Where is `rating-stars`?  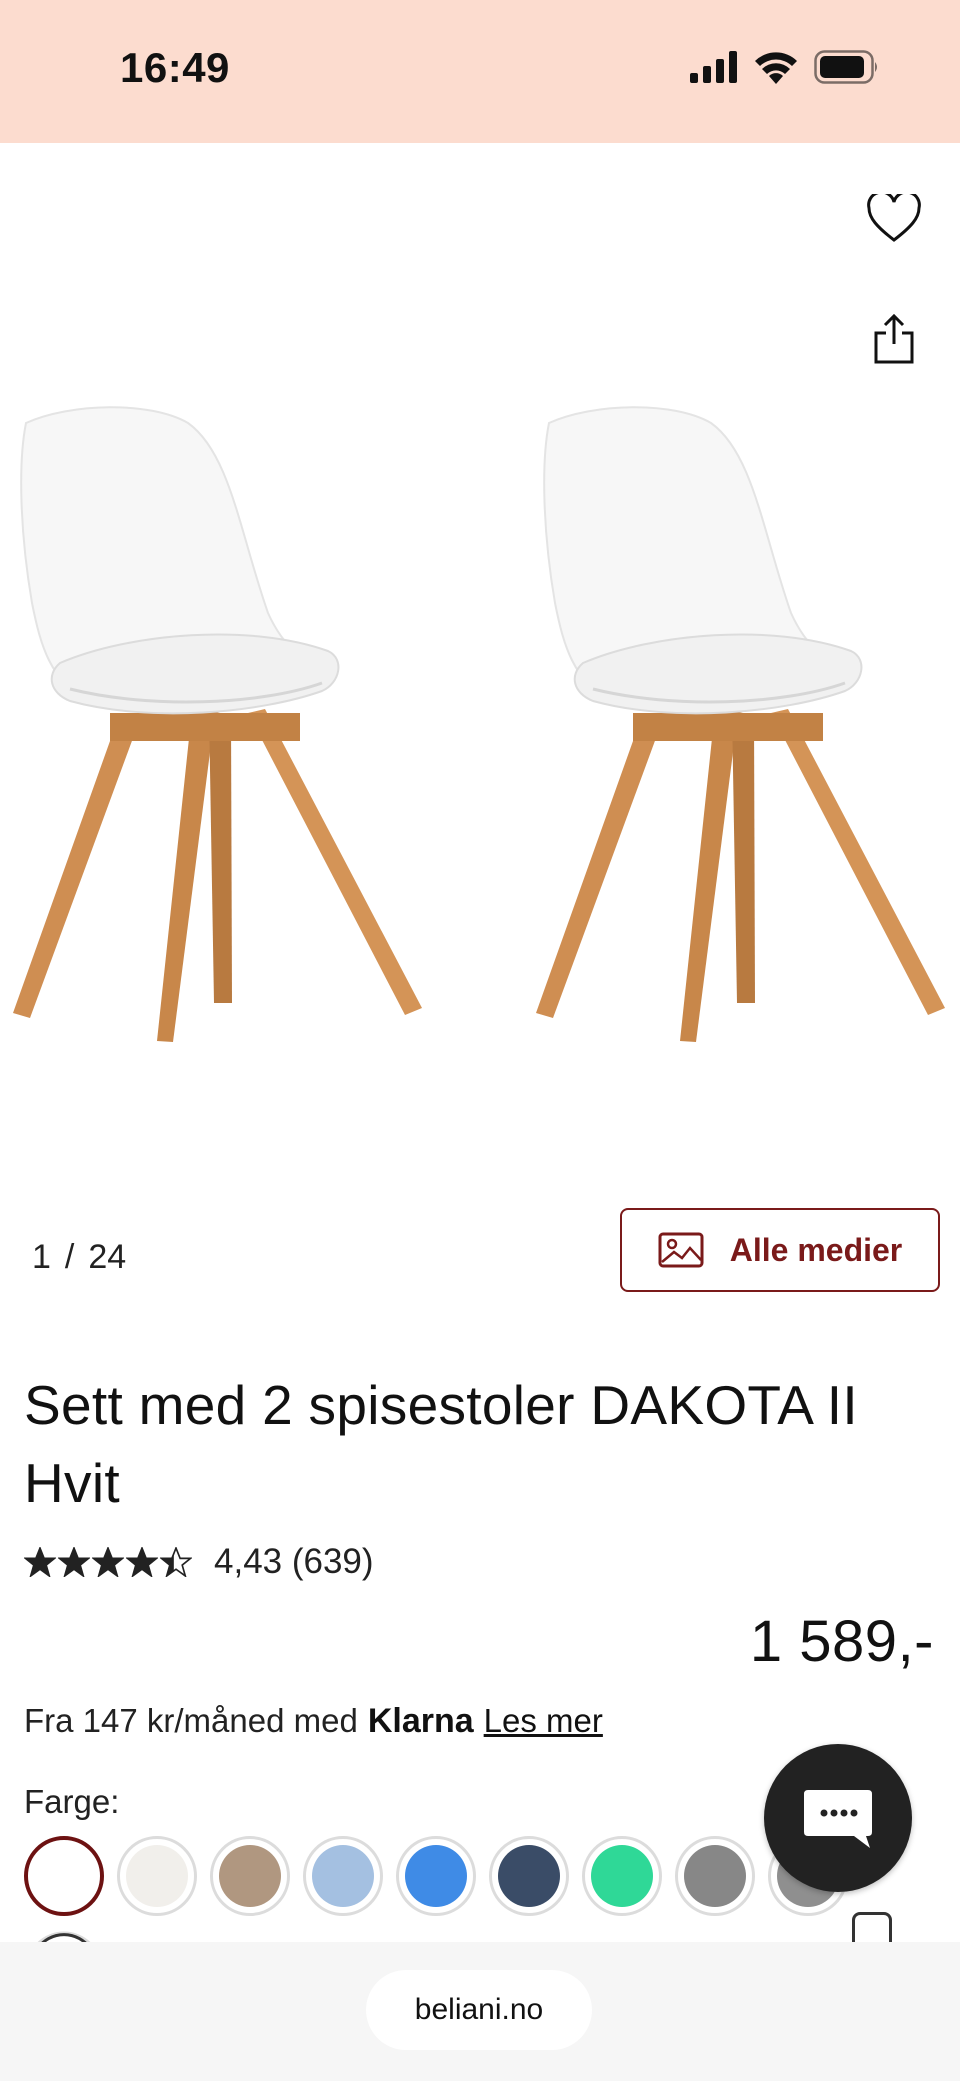 rating-stars is located at coordinates (108, 1562).